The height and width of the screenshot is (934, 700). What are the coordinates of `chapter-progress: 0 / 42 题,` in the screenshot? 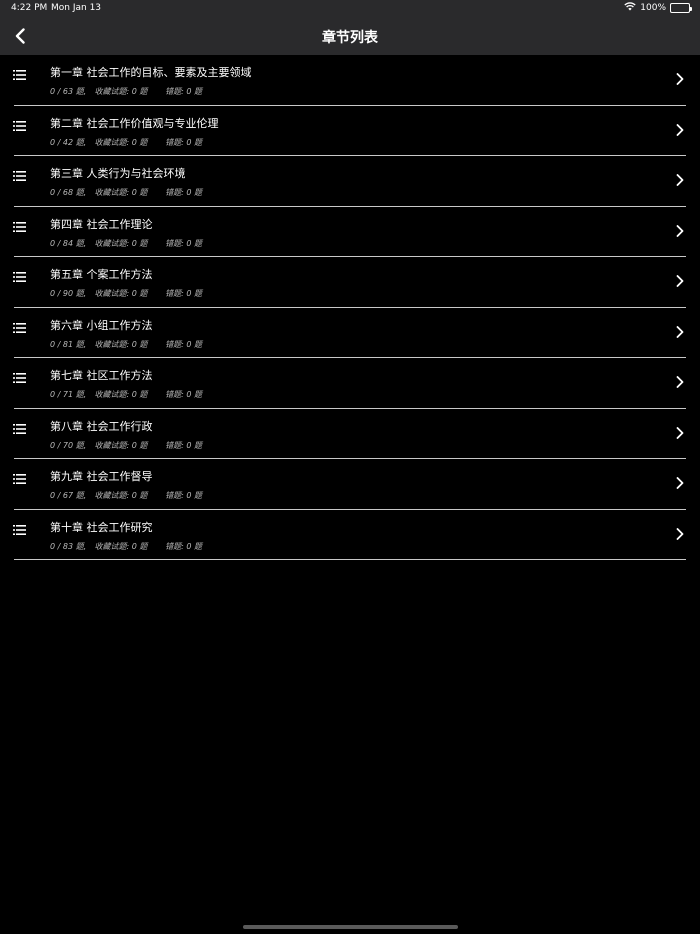 It's located at (68, 142).